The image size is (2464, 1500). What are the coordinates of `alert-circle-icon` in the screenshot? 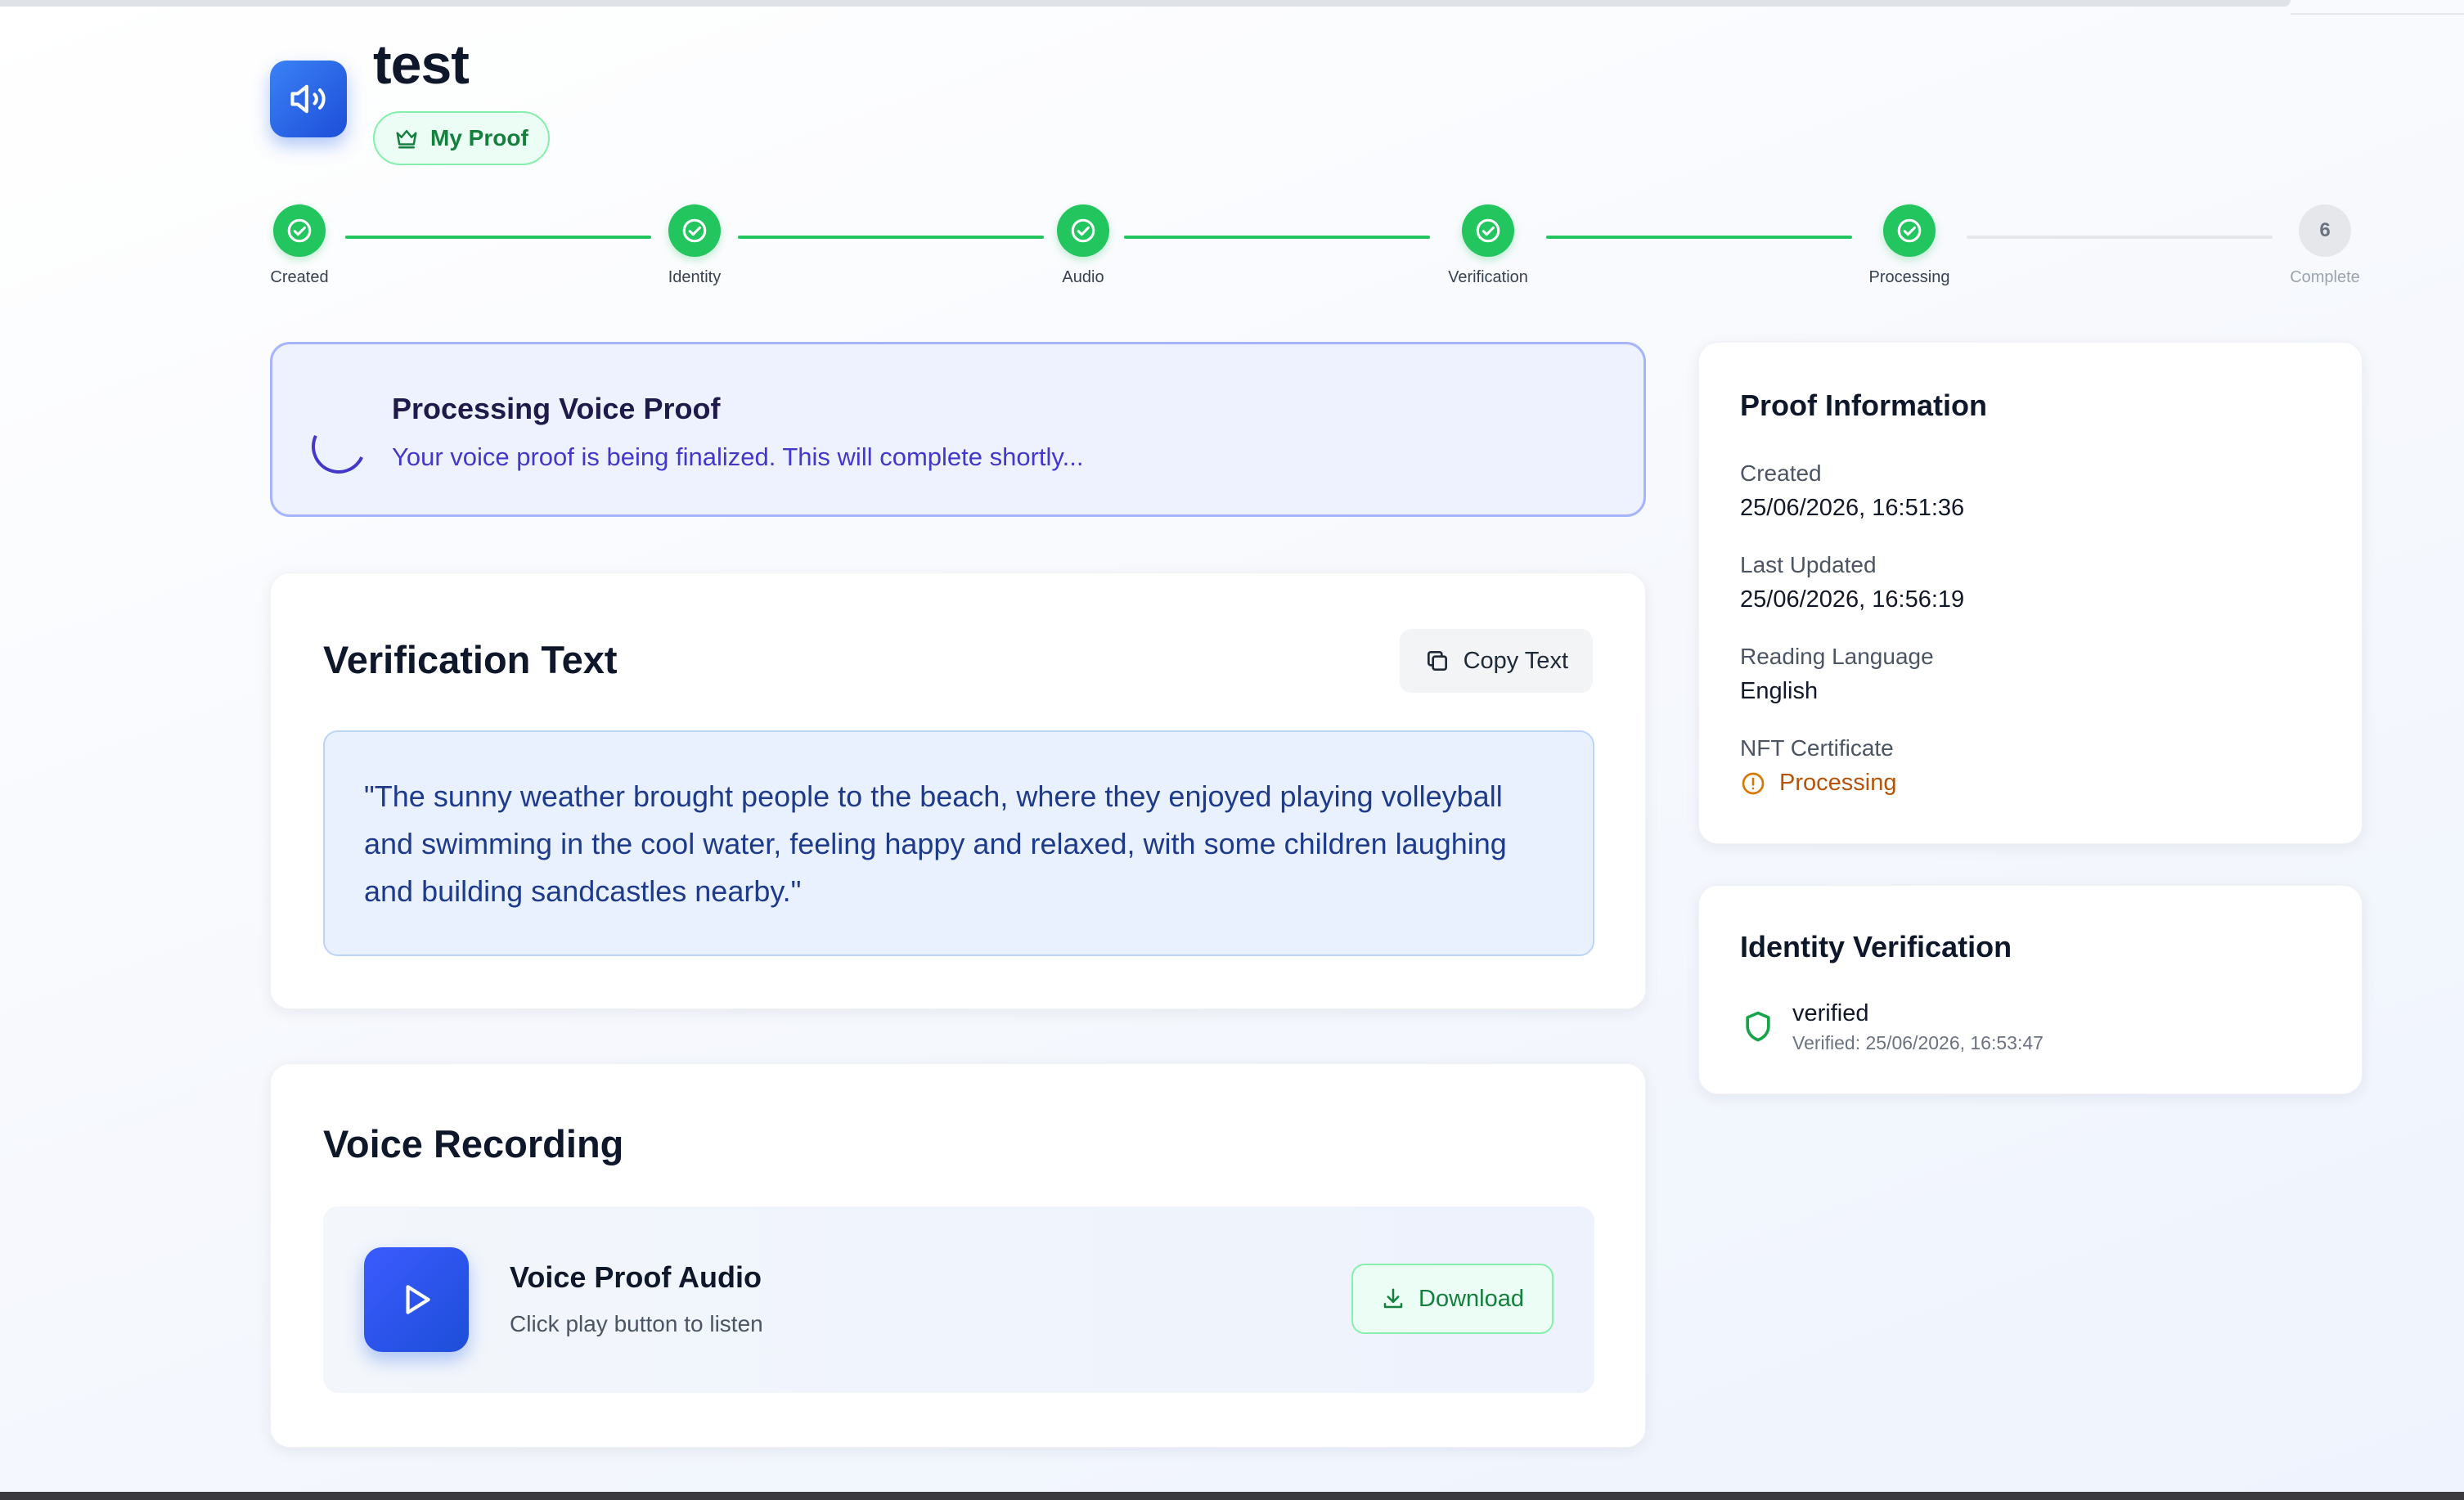 It's located at (1753, 783).